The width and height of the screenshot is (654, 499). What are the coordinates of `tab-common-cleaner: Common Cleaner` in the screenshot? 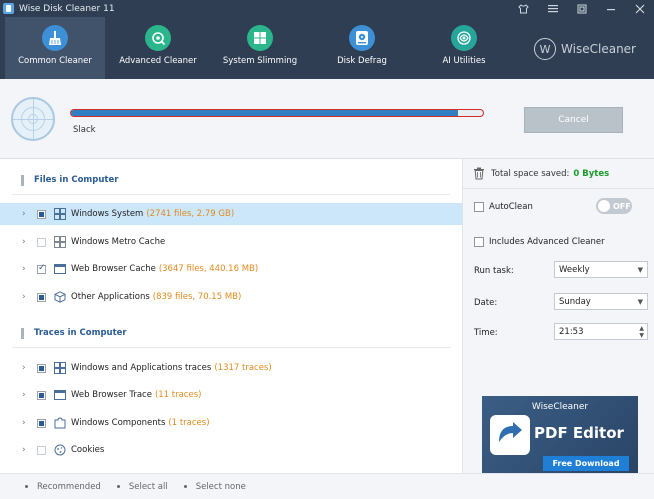 It's located at (55, 48).